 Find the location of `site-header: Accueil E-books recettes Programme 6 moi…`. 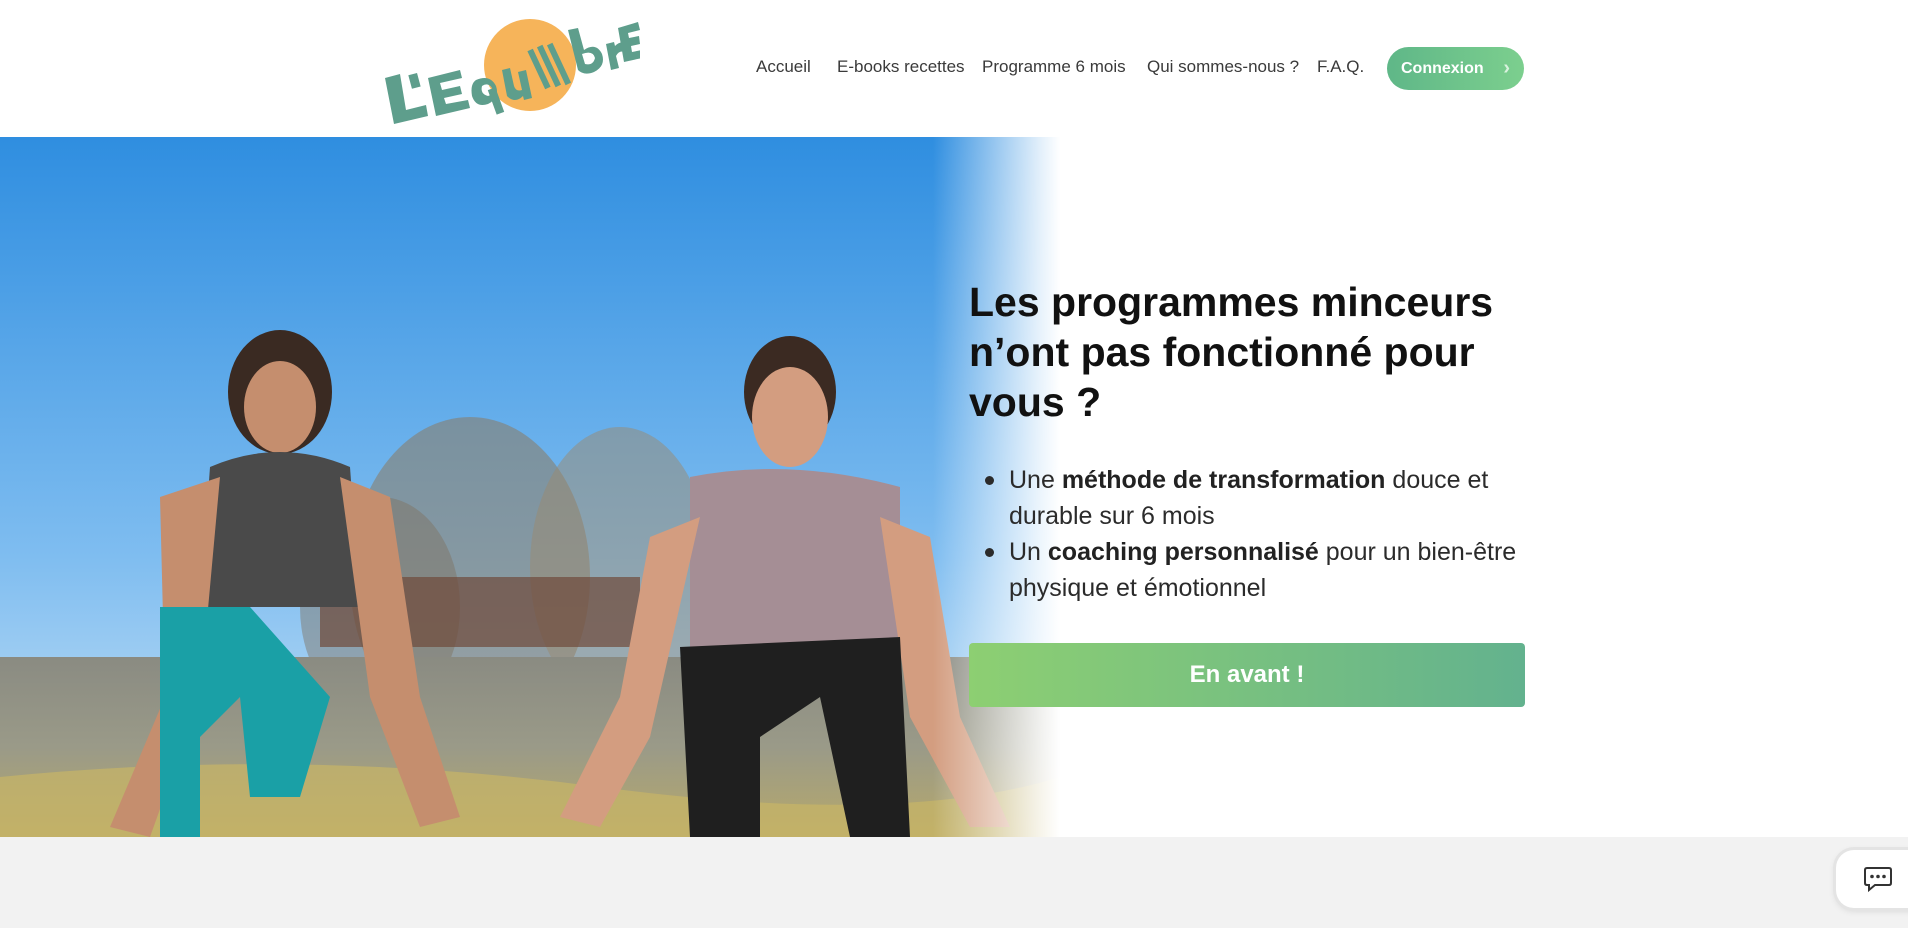

site-header: Accueil E-books recettes Programme 6 moi… is located at coordinates (954, 68).